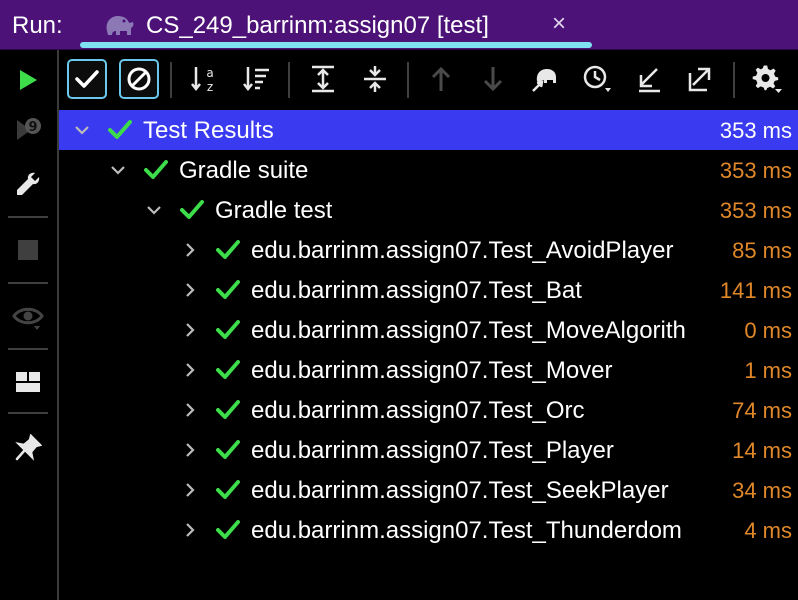  What do you see at coordinates (432, 450) in the screenshot?
I see `test-name: edu.barrinm.assign07.Test_Player` at bounding box center [432, 450].